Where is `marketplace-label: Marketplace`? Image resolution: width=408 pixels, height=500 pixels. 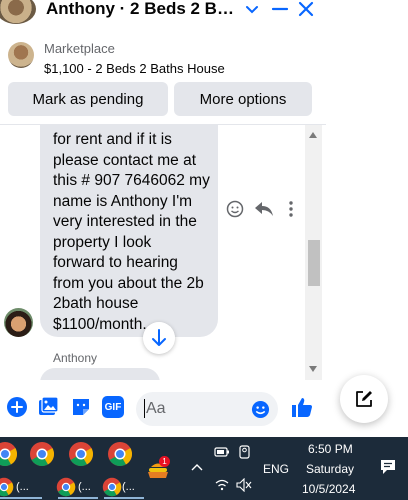 marketplace-label: Marketplace is located at coordinates (79, 48).